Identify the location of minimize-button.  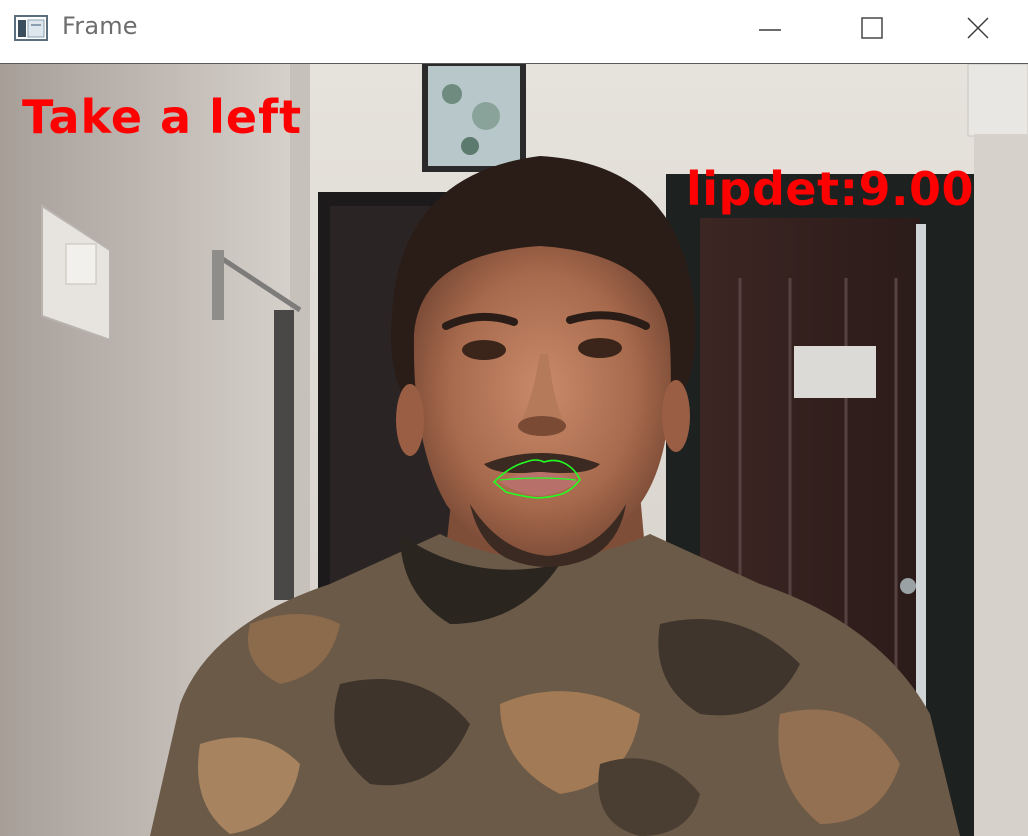
(770, 28).